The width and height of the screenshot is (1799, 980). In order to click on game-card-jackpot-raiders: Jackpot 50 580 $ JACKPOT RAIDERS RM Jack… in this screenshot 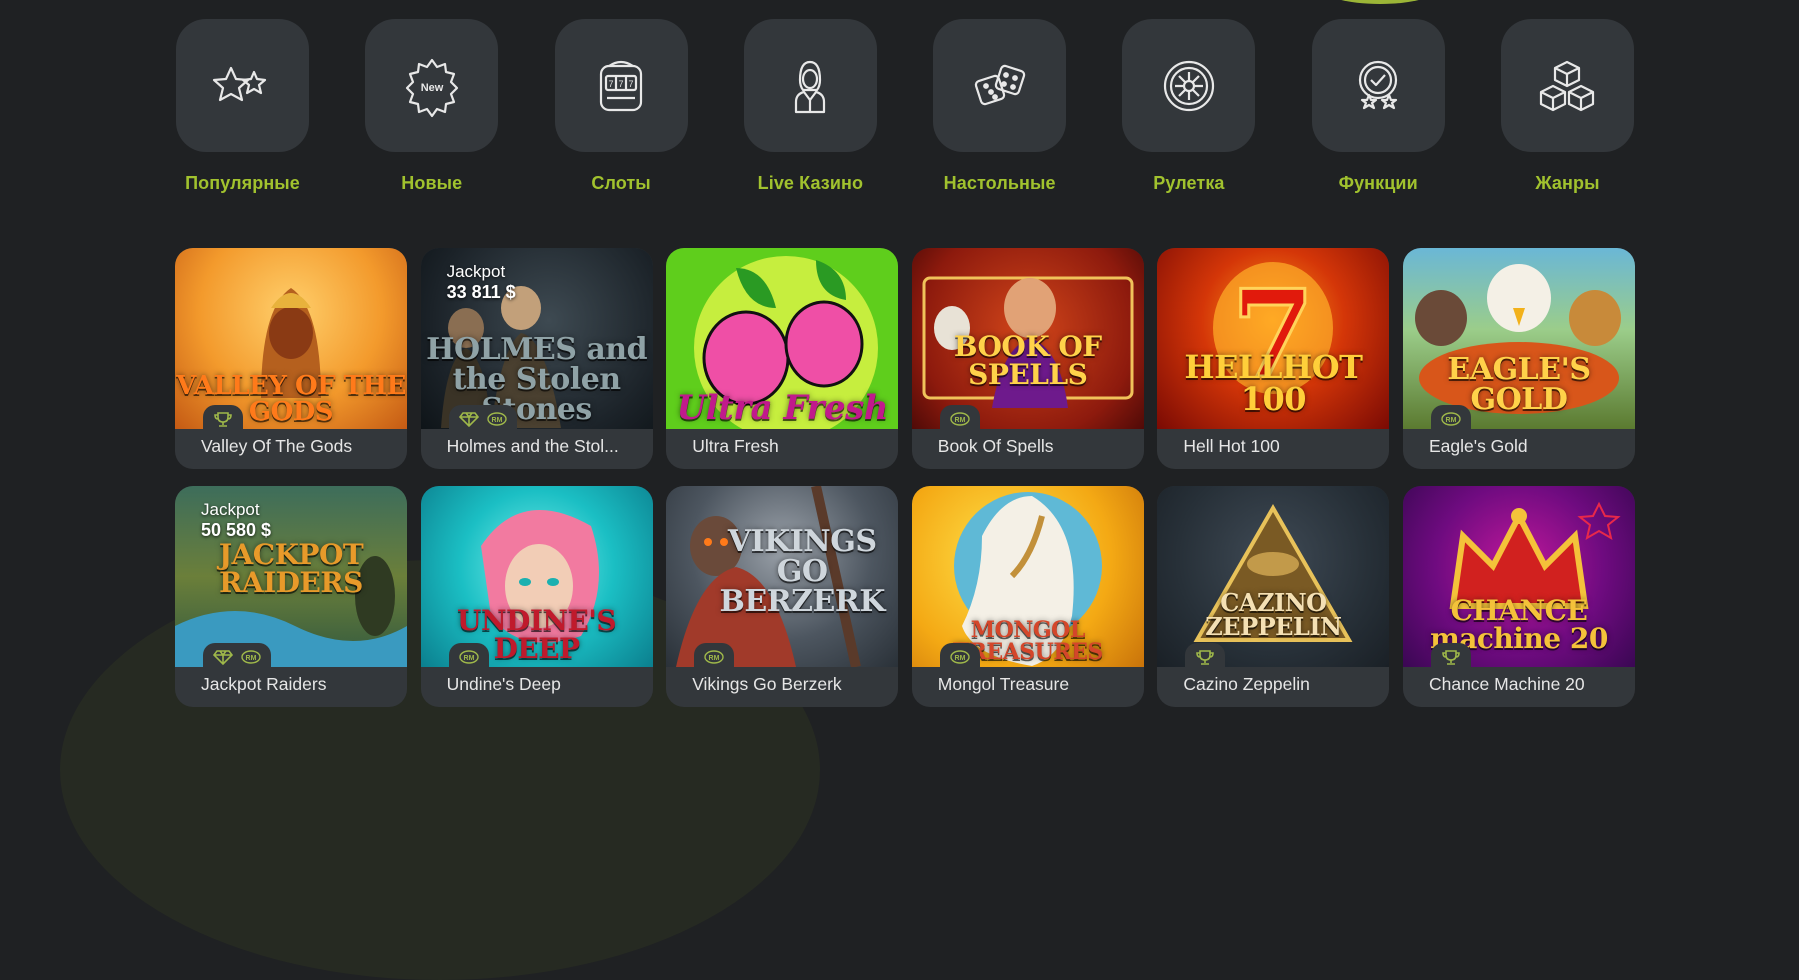, I will do `click(291, 596)`.